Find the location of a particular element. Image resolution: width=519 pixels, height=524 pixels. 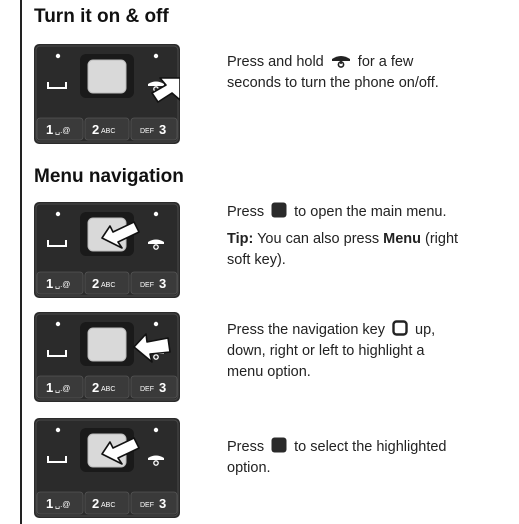

step3-text-c: option. is located at coordinates (249, 468).